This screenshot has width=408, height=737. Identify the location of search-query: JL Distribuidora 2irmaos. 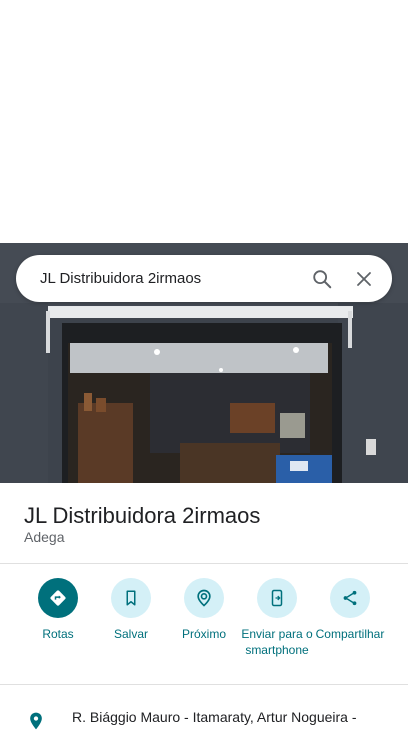
(159, 278).